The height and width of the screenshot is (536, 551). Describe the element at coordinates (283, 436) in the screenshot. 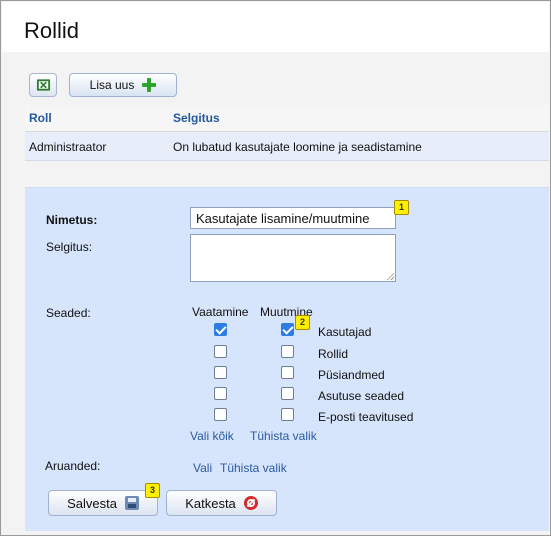

I see `clear-selection-link: Tühista valik` at that location.